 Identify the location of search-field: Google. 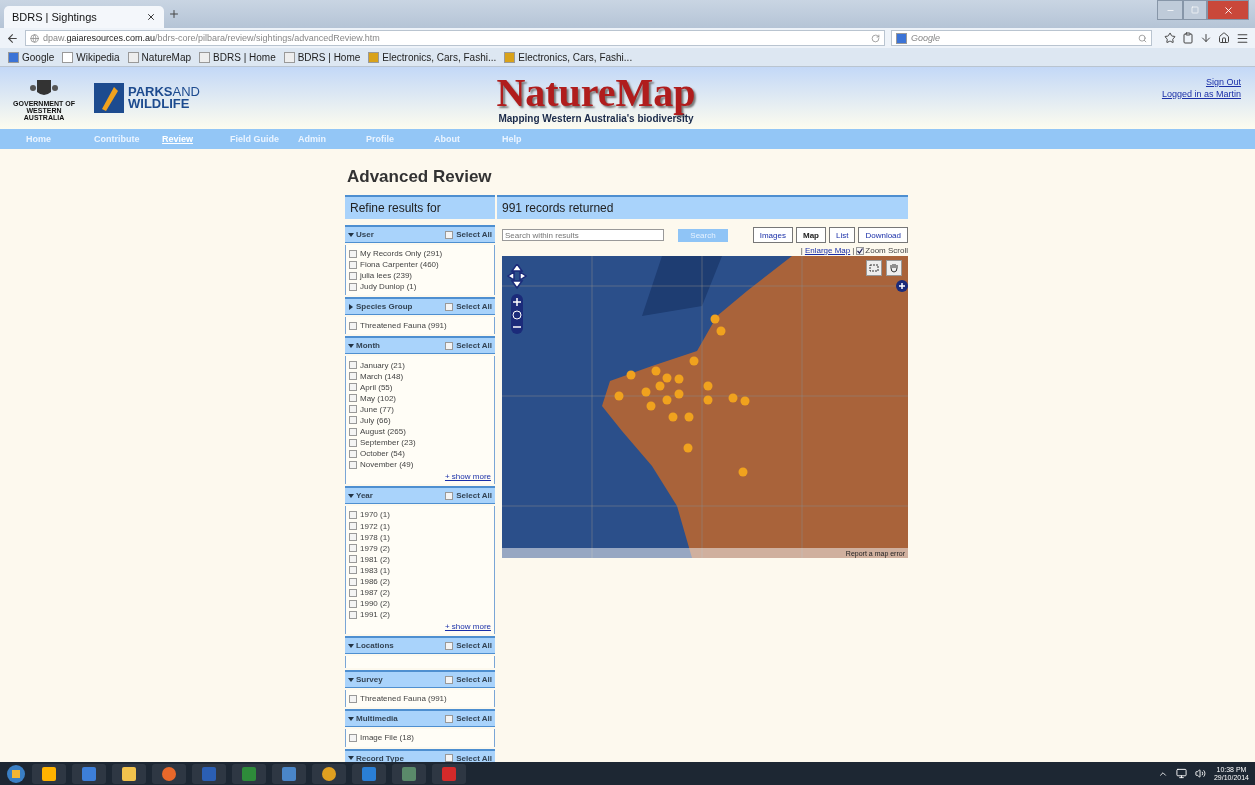
(1021, 38).